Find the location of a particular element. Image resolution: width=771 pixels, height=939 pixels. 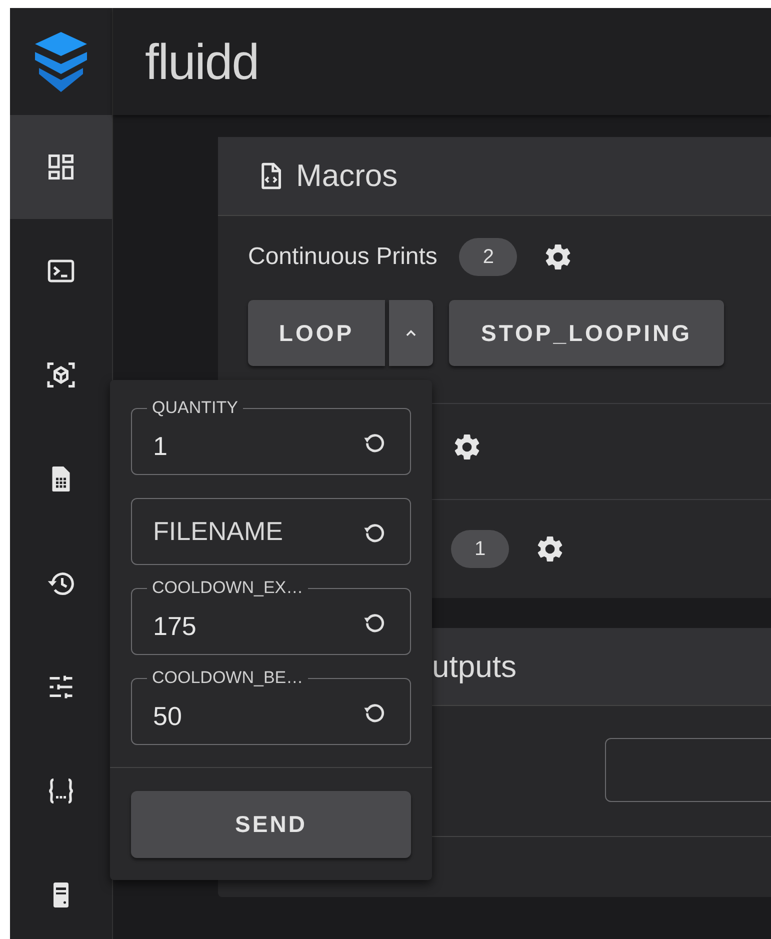

macro-button: STOP_LOOPING is located at coordinates (586, 333).